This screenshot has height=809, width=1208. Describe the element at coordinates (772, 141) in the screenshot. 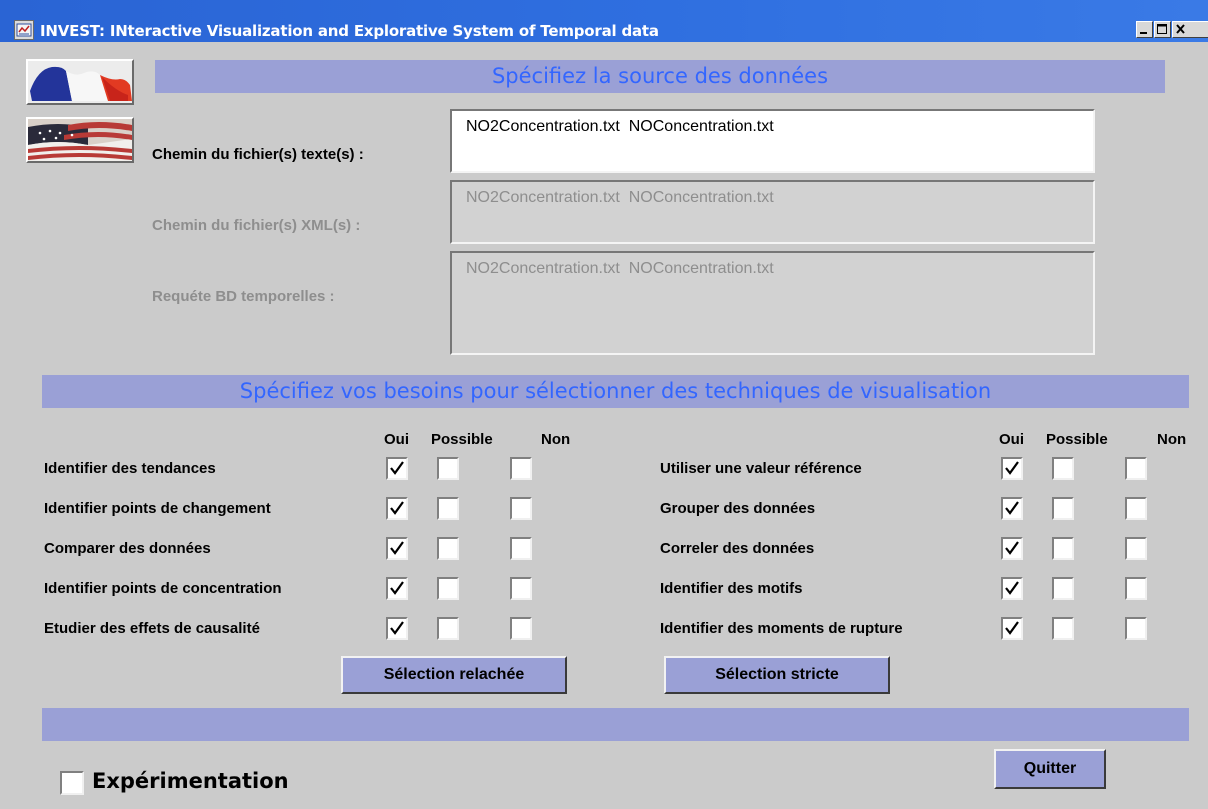

I see `text-path-field: NO2Concentration.txt NOConcentration.txt` at that location.